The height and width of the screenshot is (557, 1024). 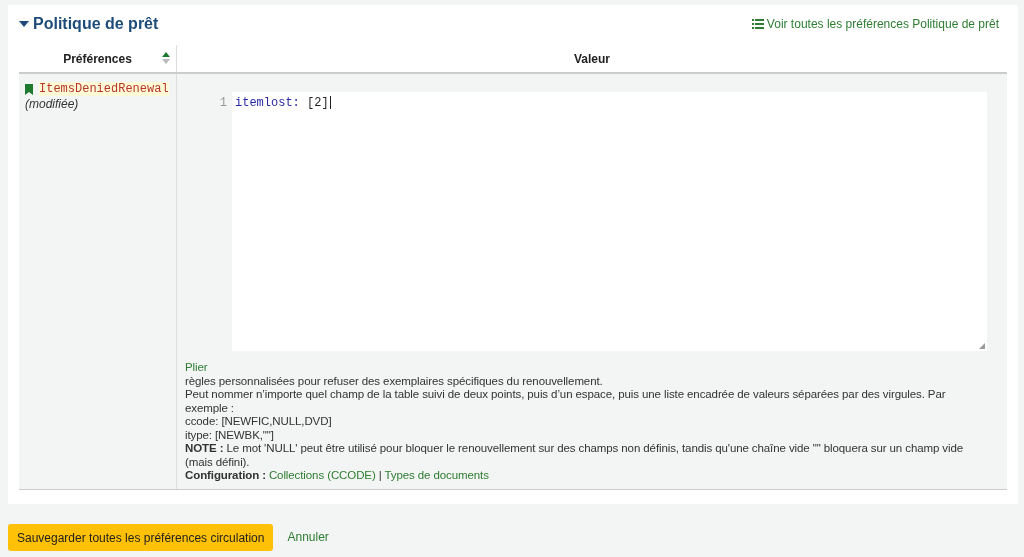 What do you see at coordinates (259, 422) in the screenshot?
I see `description-text: ccode: [NEWFIC,NULL,DVD]` at bounding box center [259, 422].